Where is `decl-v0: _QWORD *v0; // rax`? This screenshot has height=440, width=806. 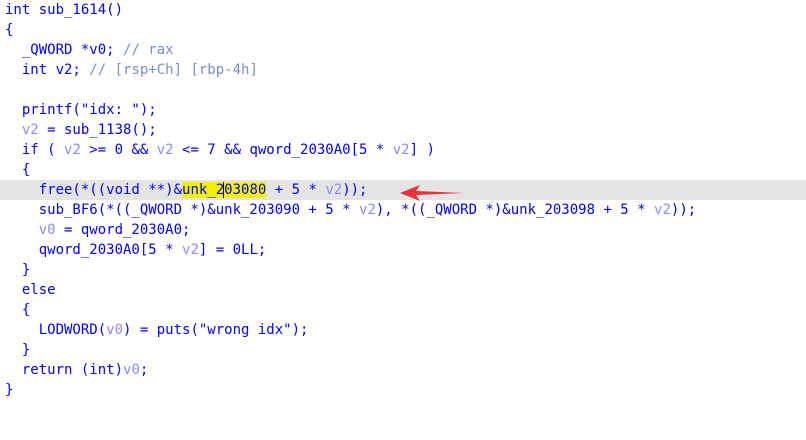
decl-v0: _QWORD *v0; // rax is located at coordinates (89, 50).